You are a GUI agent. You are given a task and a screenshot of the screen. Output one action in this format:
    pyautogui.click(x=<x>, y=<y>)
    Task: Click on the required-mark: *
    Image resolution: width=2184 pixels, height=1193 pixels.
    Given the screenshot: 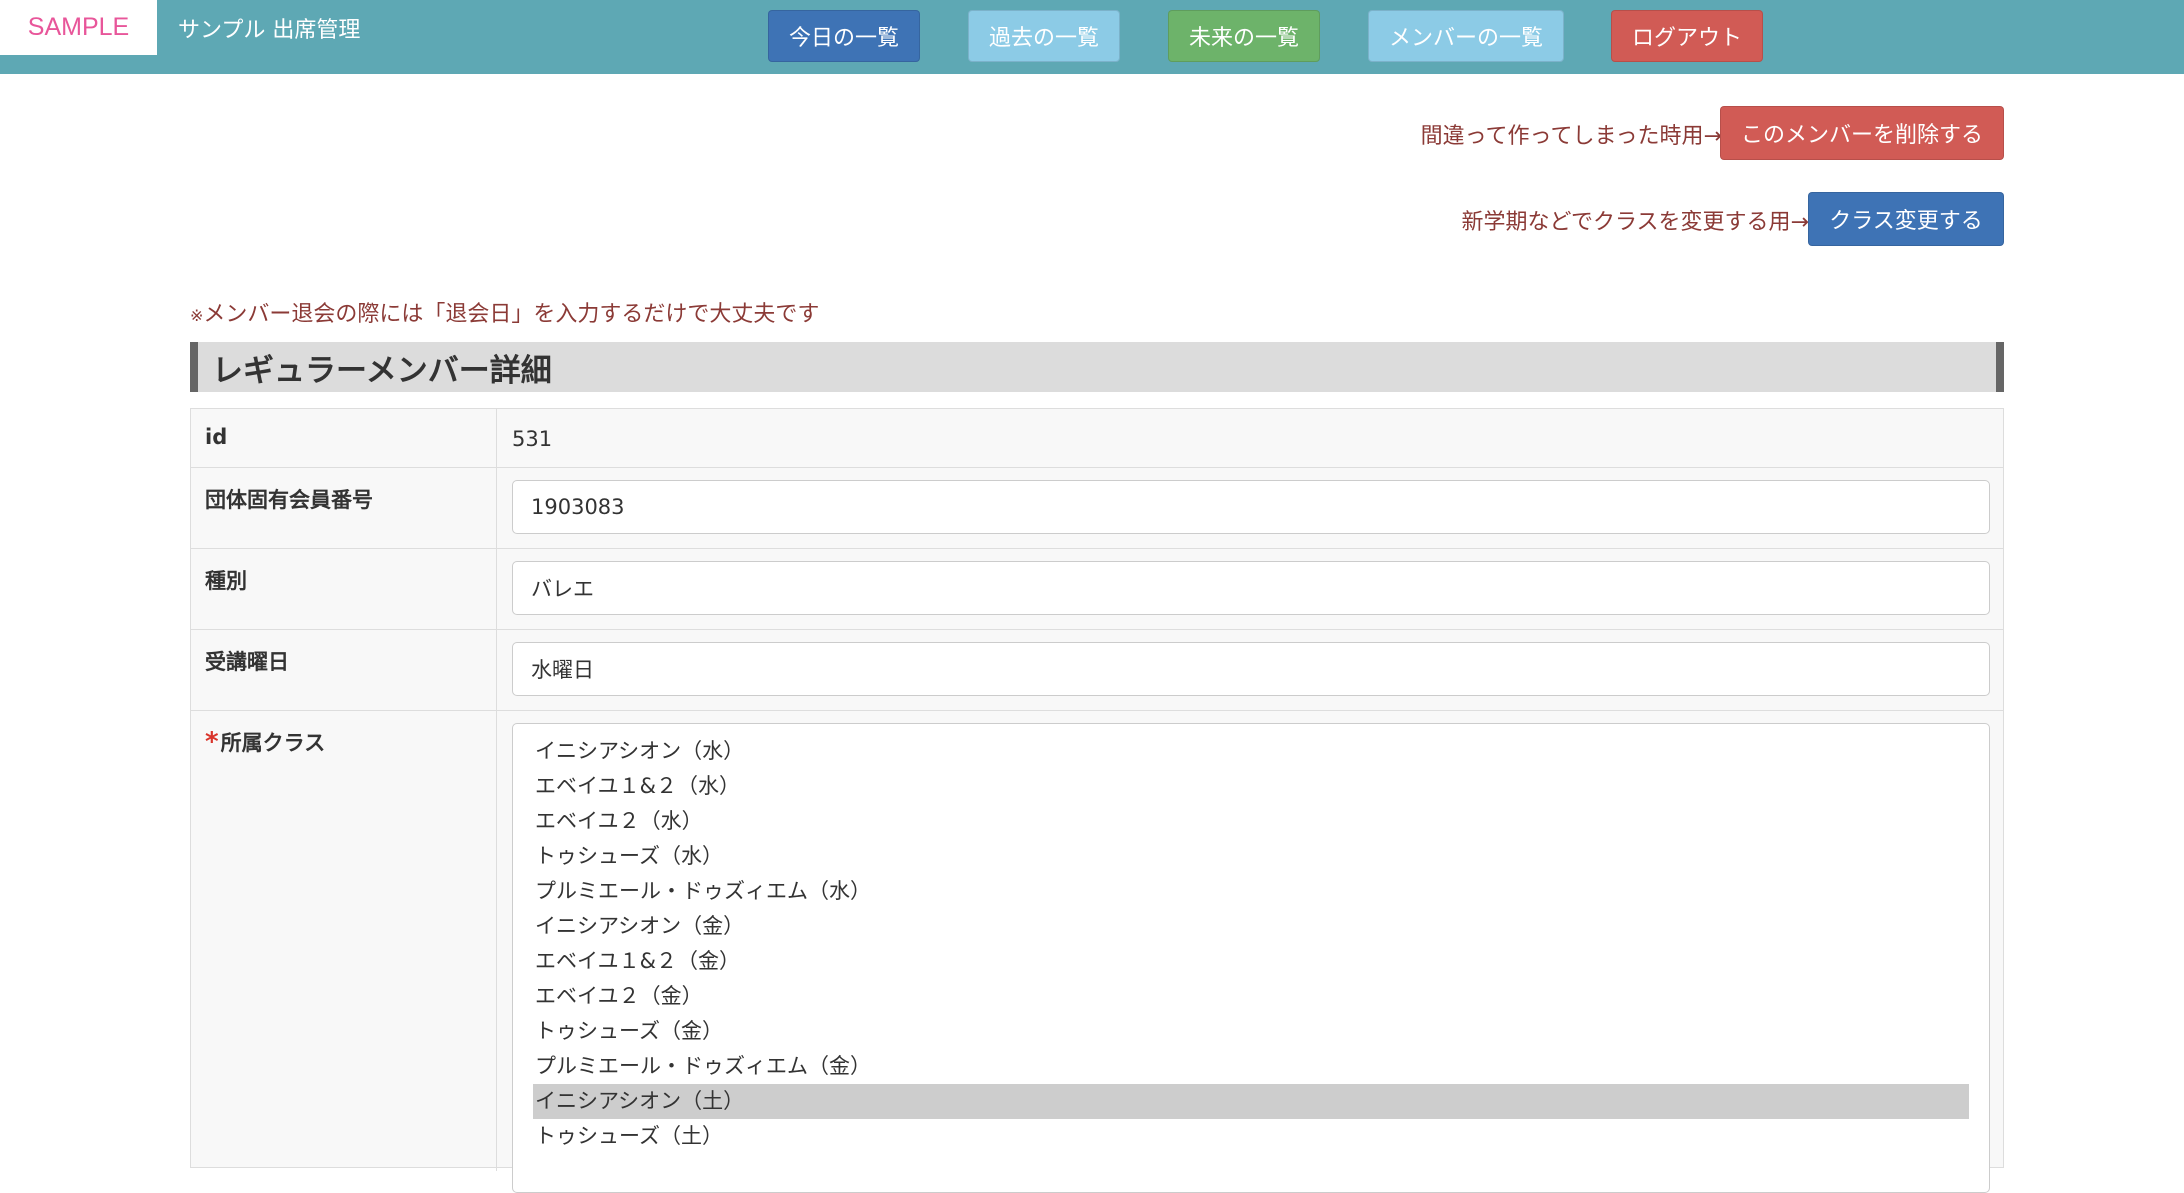 What is the action you would take?
    pyautogui.click(x=212, y=742)
    